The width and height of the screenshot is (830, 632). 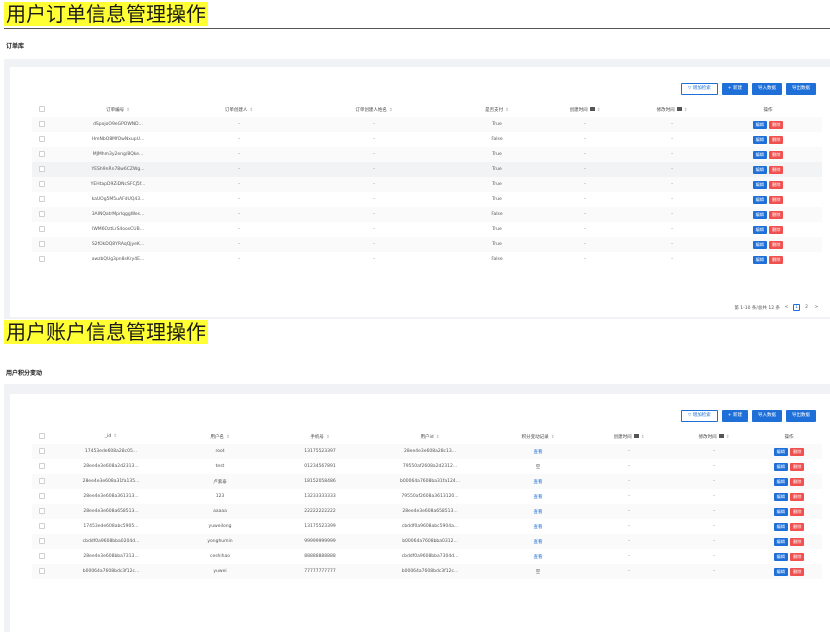 What do you see at coordinates (538, 436) in the screenshot?
I see `column-header: 积分变动记录 ⇕` at bounding box center [538, 436].